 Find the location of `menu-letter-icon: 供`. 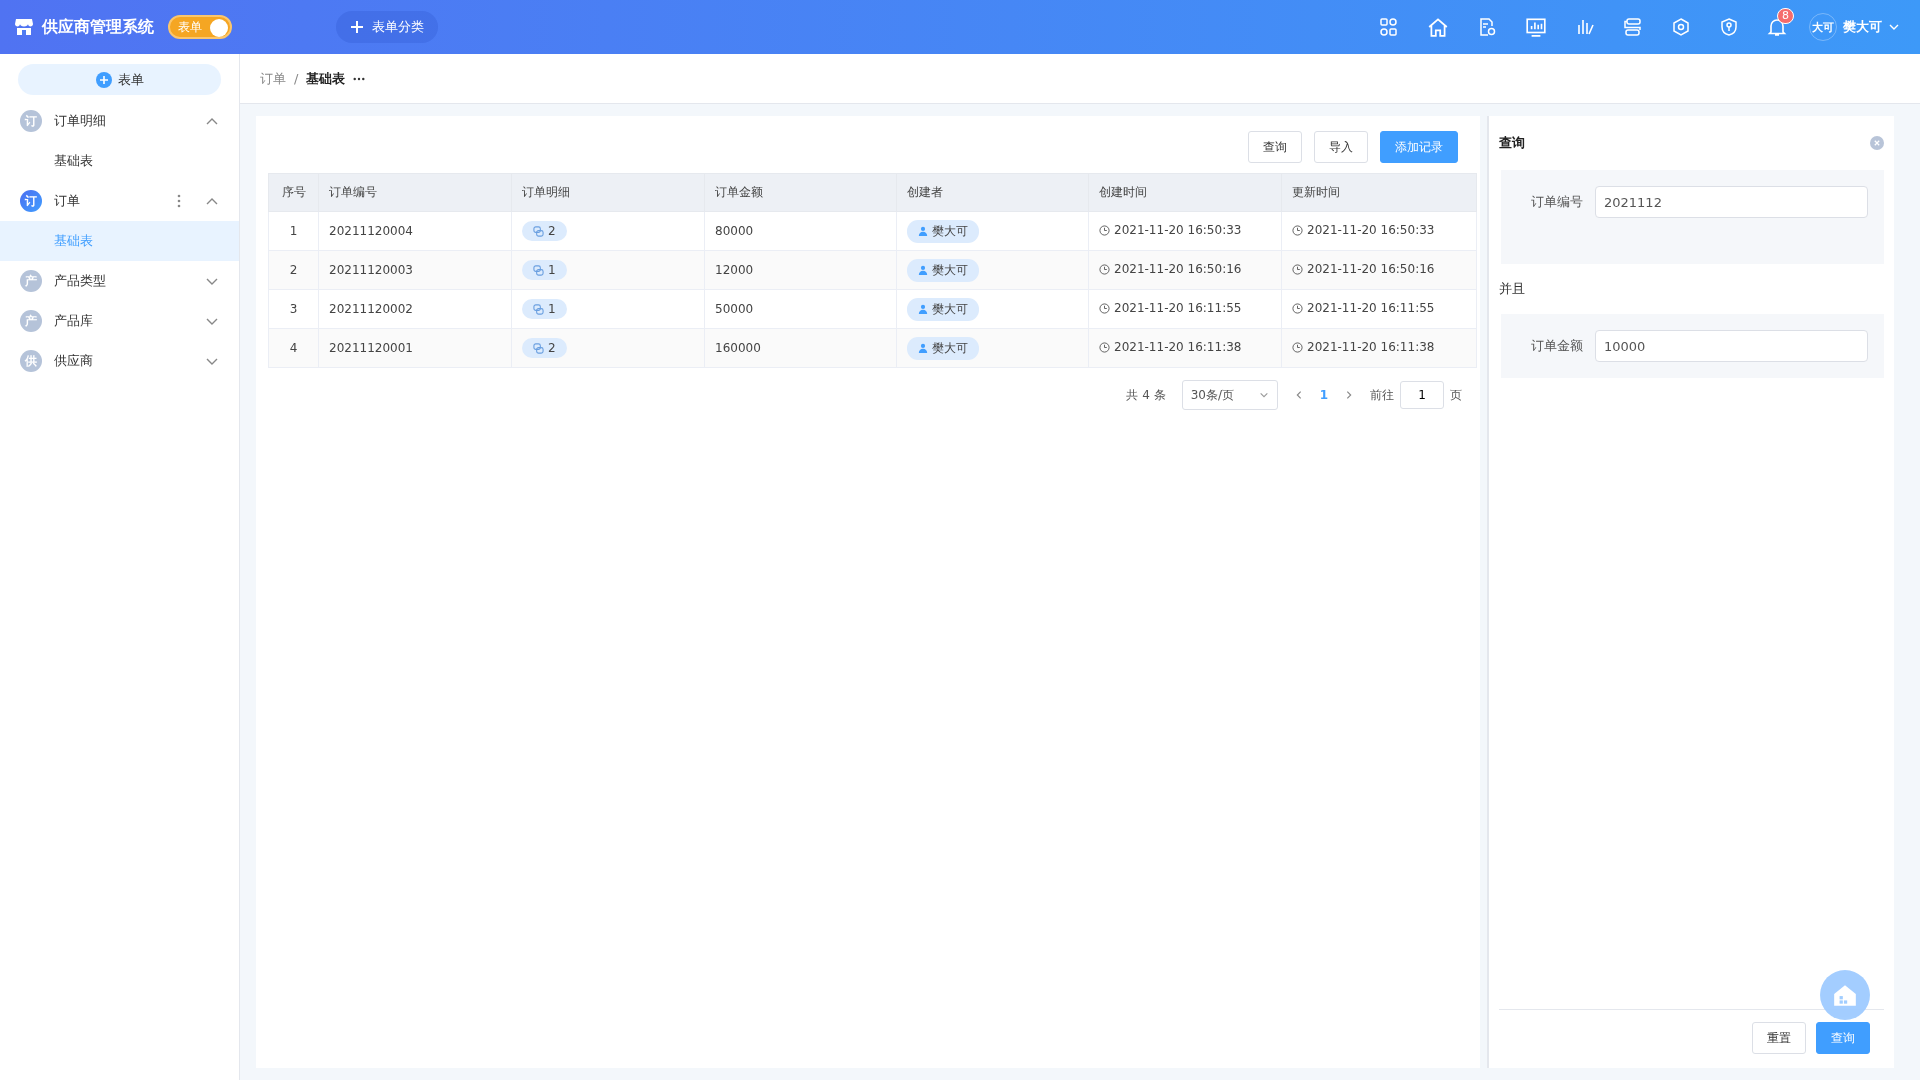

menu-letter-icon: 供 is located at coordinates (31, 361).